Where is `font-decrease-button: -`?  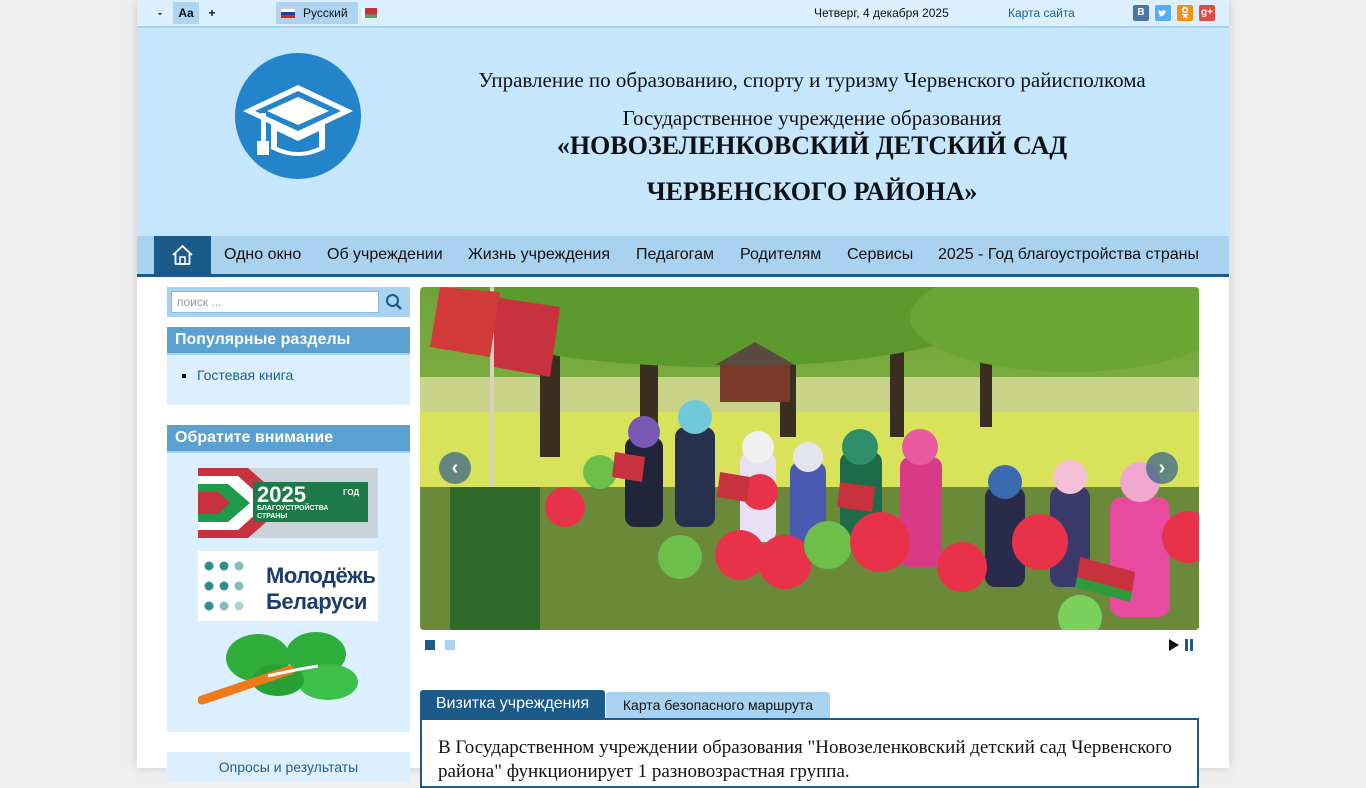
font-decrease-button: - is located at coordinates (160, 13).